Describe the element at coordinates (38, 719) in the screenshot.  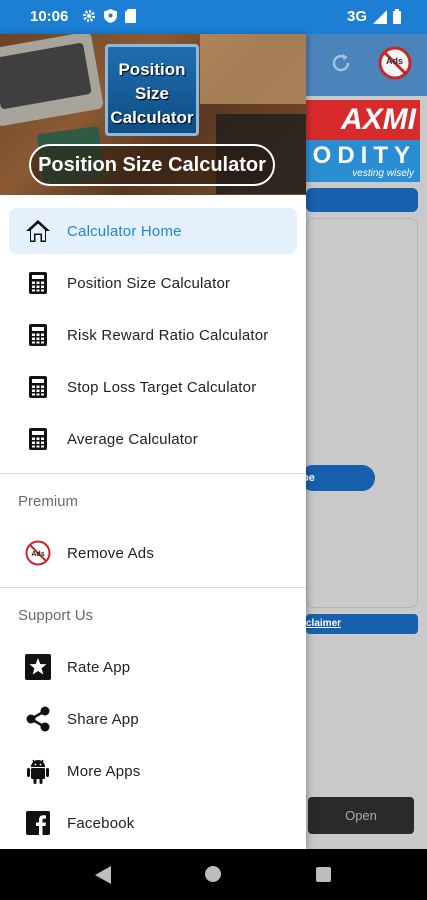
I see `share-icon` at that location.